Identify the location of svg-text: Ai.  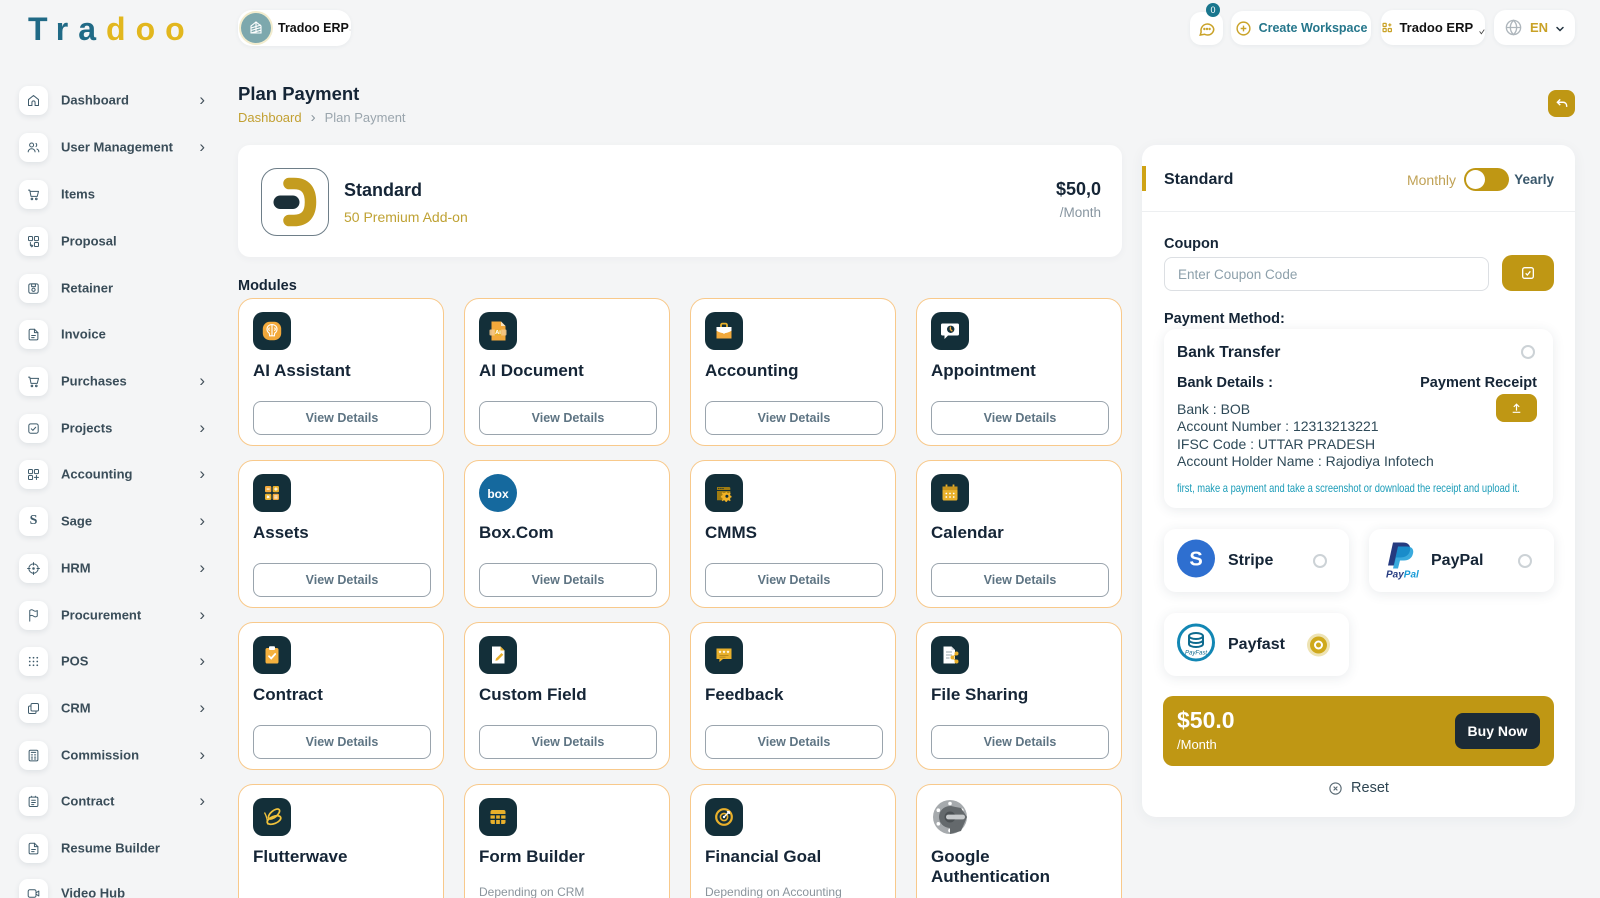
(498, 333).